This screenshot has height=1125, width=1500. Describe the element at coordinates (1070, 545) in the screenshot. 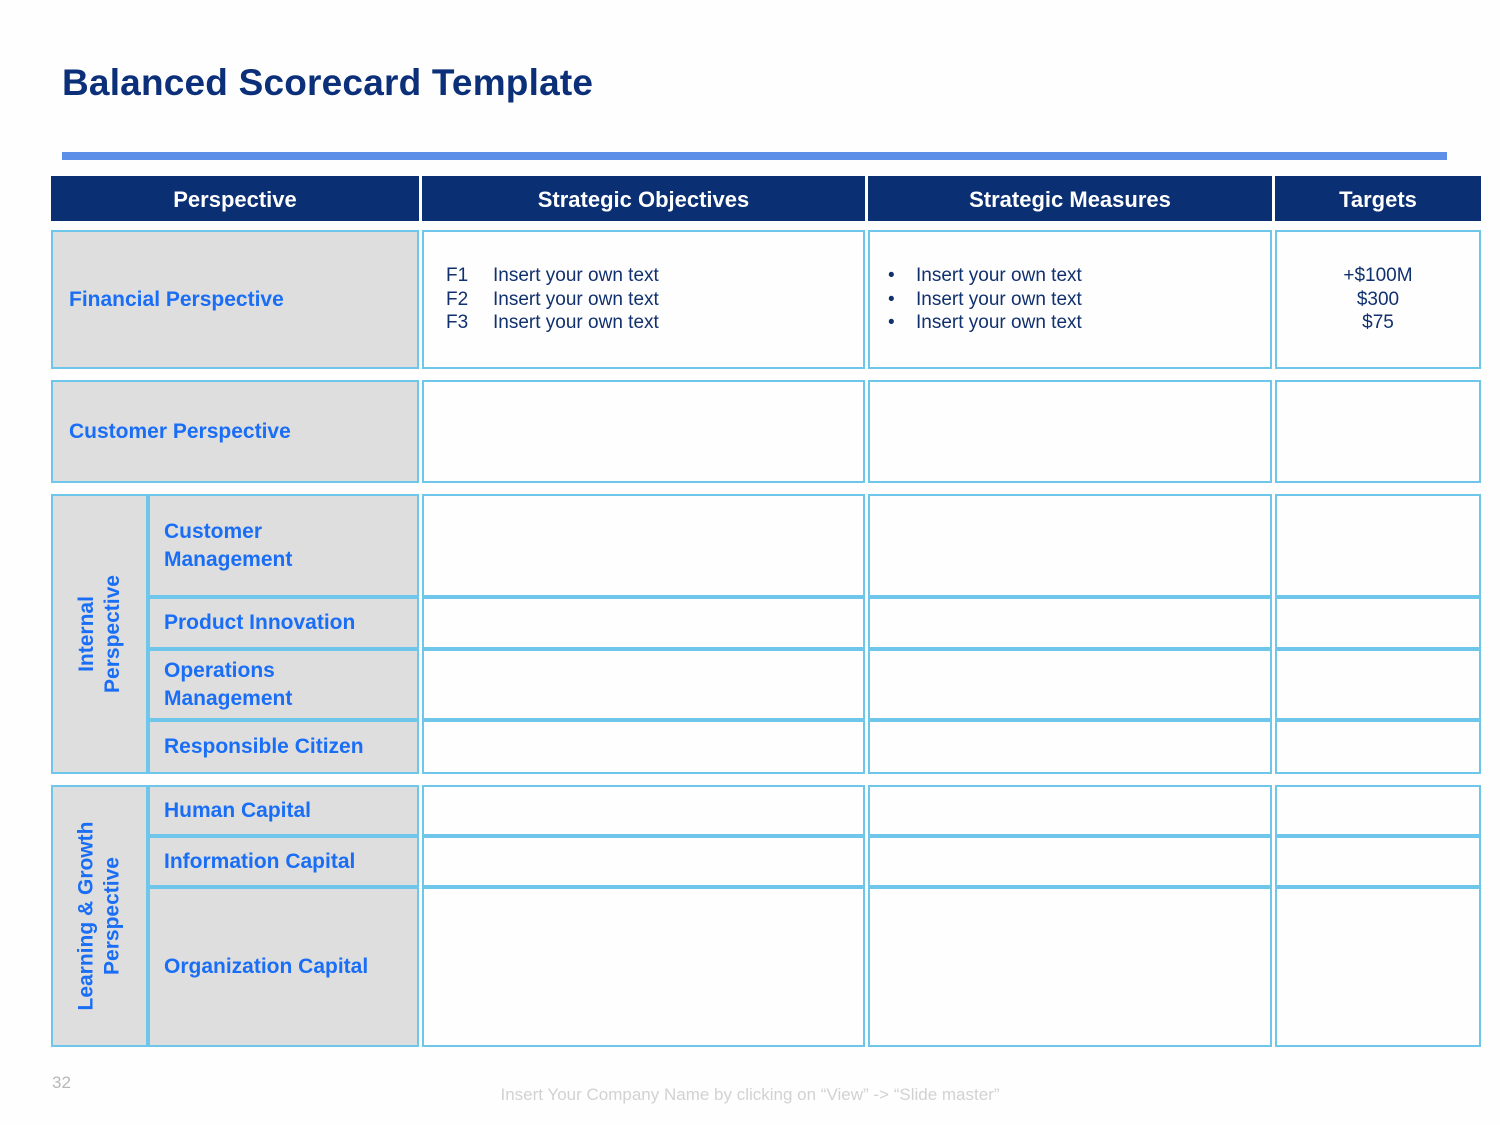

I see `measures-cell-customer-management` at that location.